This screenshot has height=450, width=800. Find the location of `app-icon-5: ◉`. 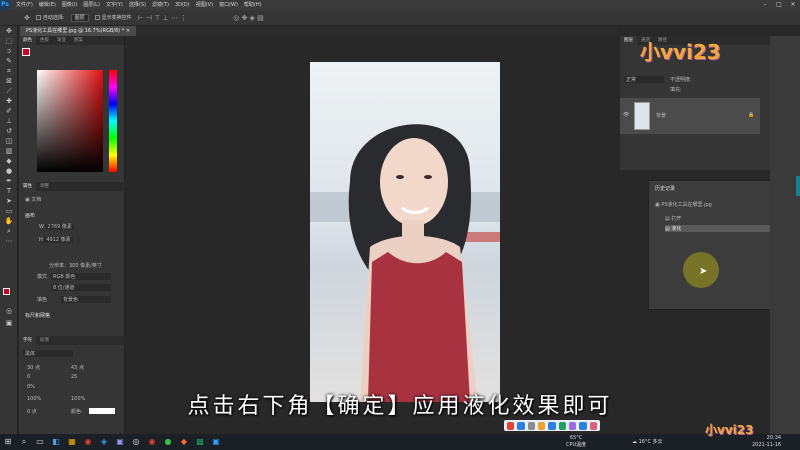

app-icon-5: ◉ is located at coordinates (152, 442).